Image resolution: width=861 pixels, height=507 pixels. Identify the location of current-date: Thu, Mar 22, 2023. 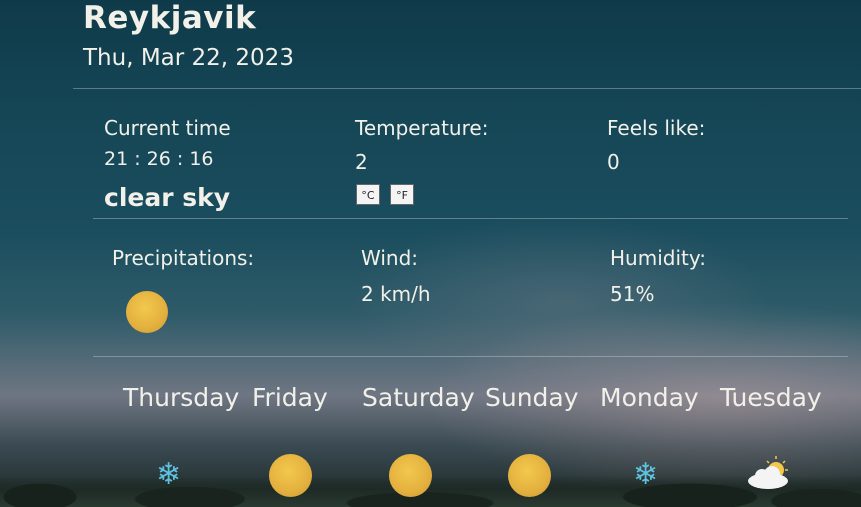
(188, 58).